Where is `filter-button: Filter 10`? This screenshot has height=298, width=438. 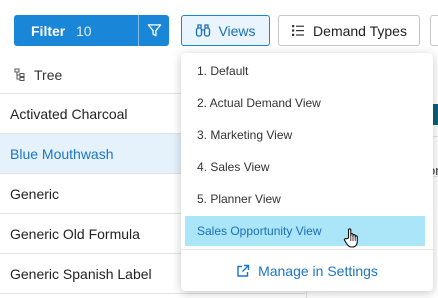
filter-button: Filter 10 is located at coordinates (91, 30).